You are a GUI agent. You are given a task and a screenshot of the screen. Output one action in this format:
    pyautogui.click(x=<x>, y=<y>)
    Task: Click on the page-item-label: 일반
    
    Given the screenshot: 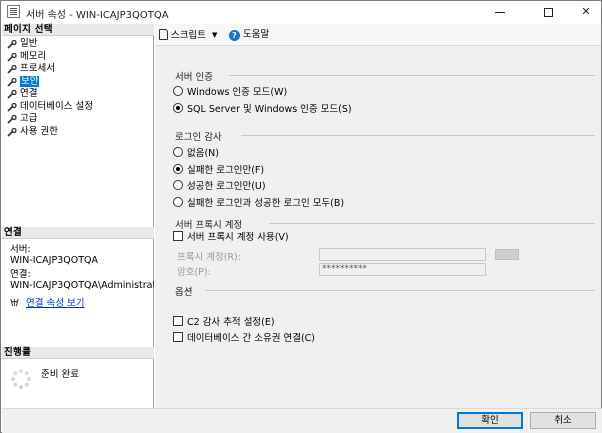 What is the action you would take?
    pyautogui.click(x=29, y=43)
    